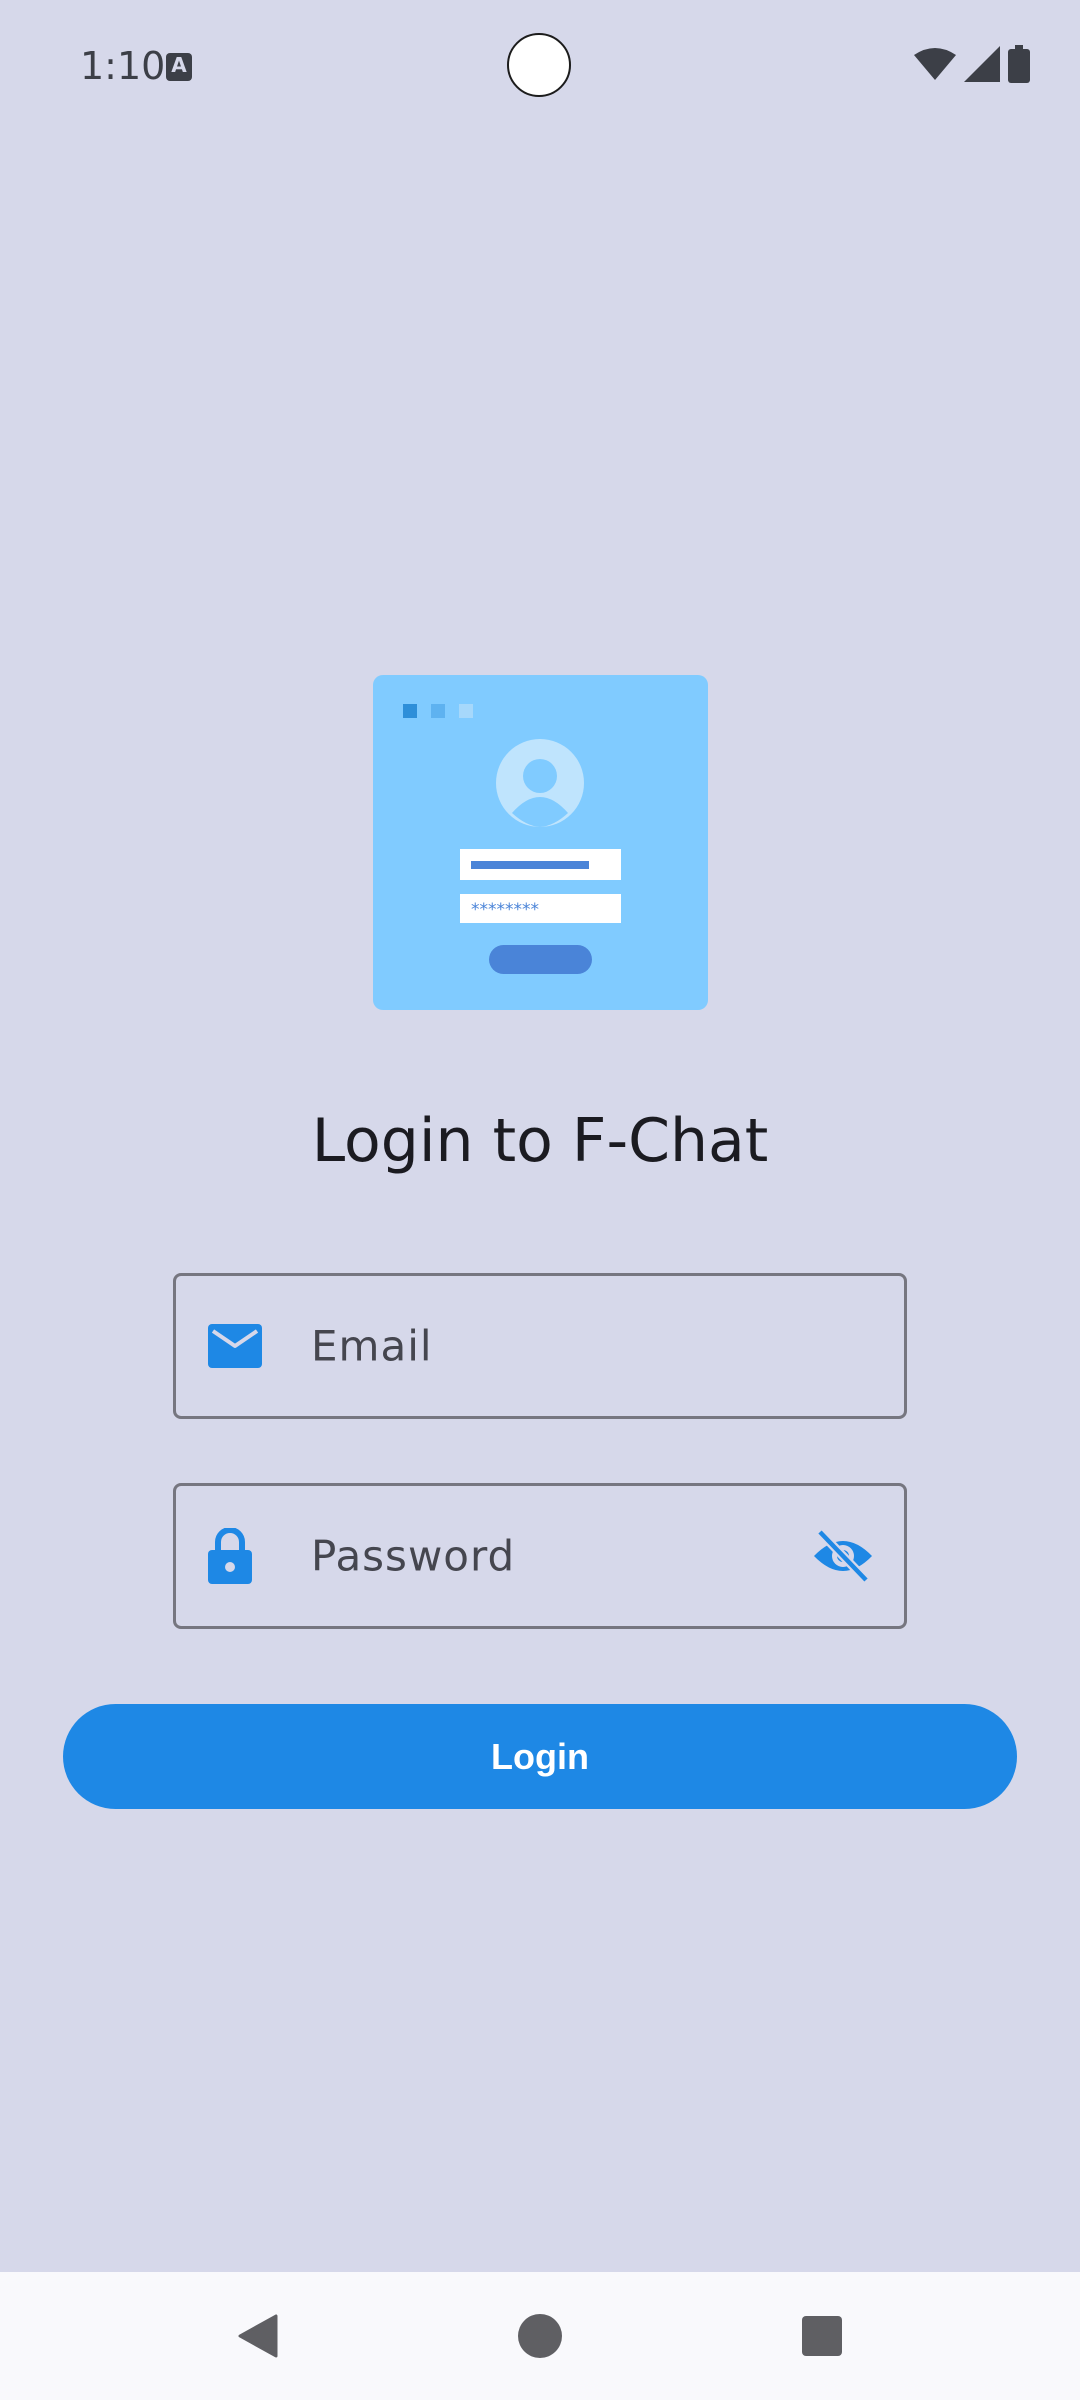 The width and height of the screenshot is (1080, 2400). I want to click on camera-cutout, so click(539, 65).